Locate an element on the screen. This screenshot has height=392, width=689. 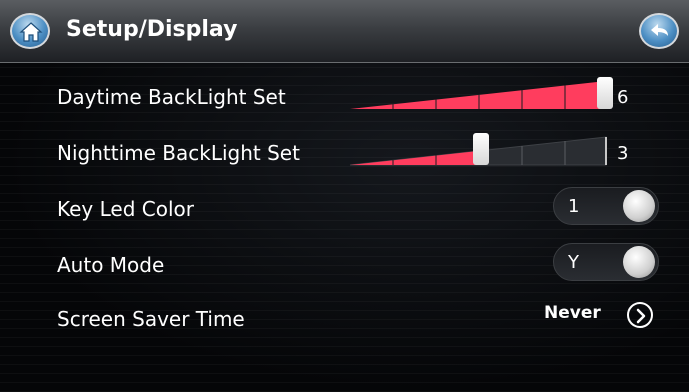
screen-saver-value: Never is located at coordinates (572, 313).